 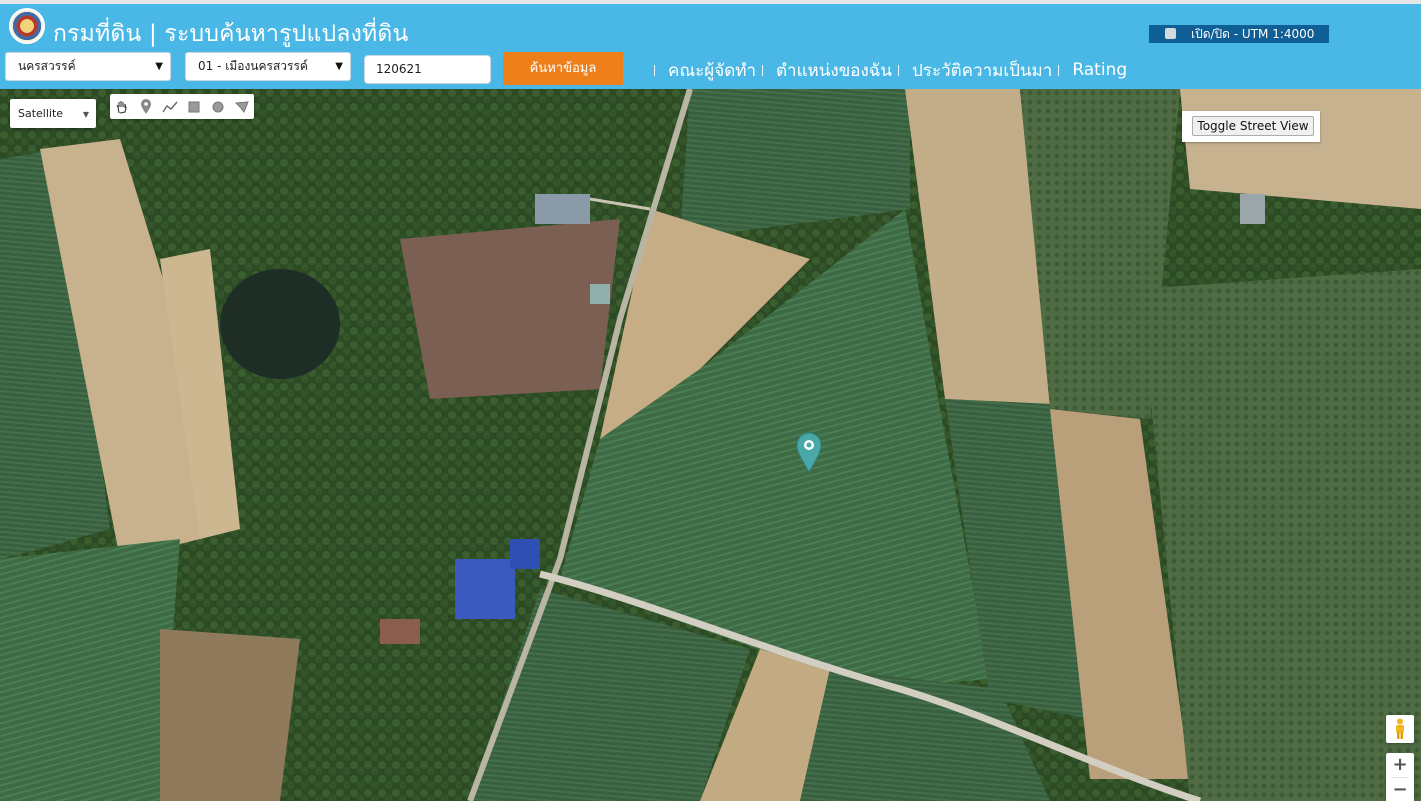 I want to click on hand-icon, so click(x=122, y=106).